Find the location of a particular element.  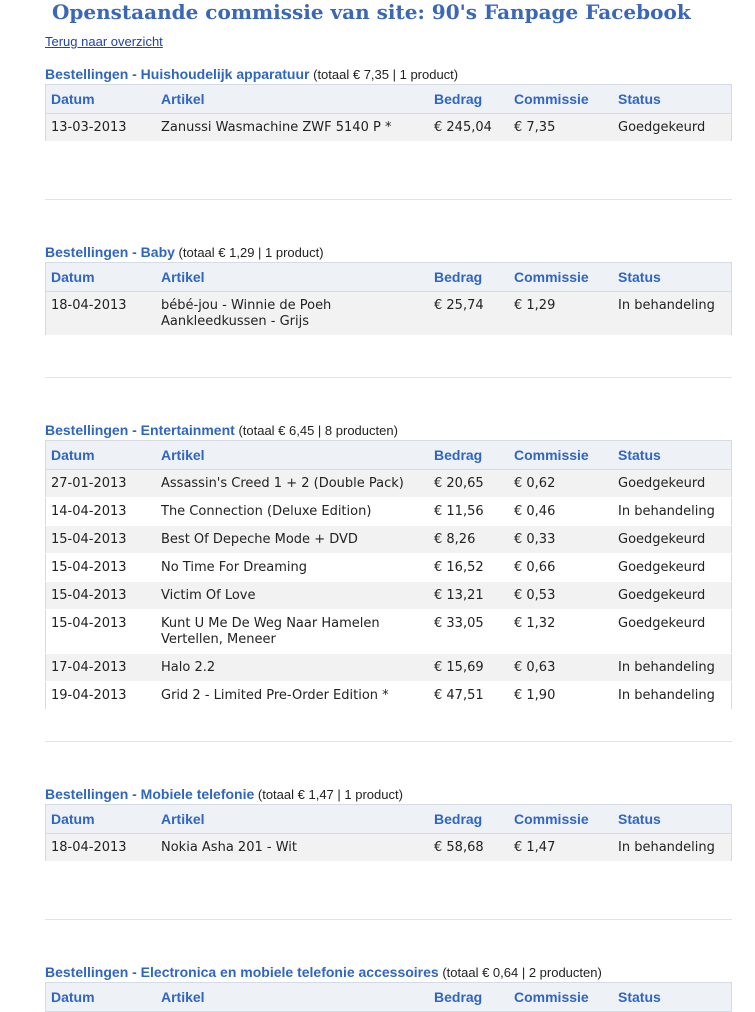

order-amount: € 20,65 is located at coordinates (469, 483).